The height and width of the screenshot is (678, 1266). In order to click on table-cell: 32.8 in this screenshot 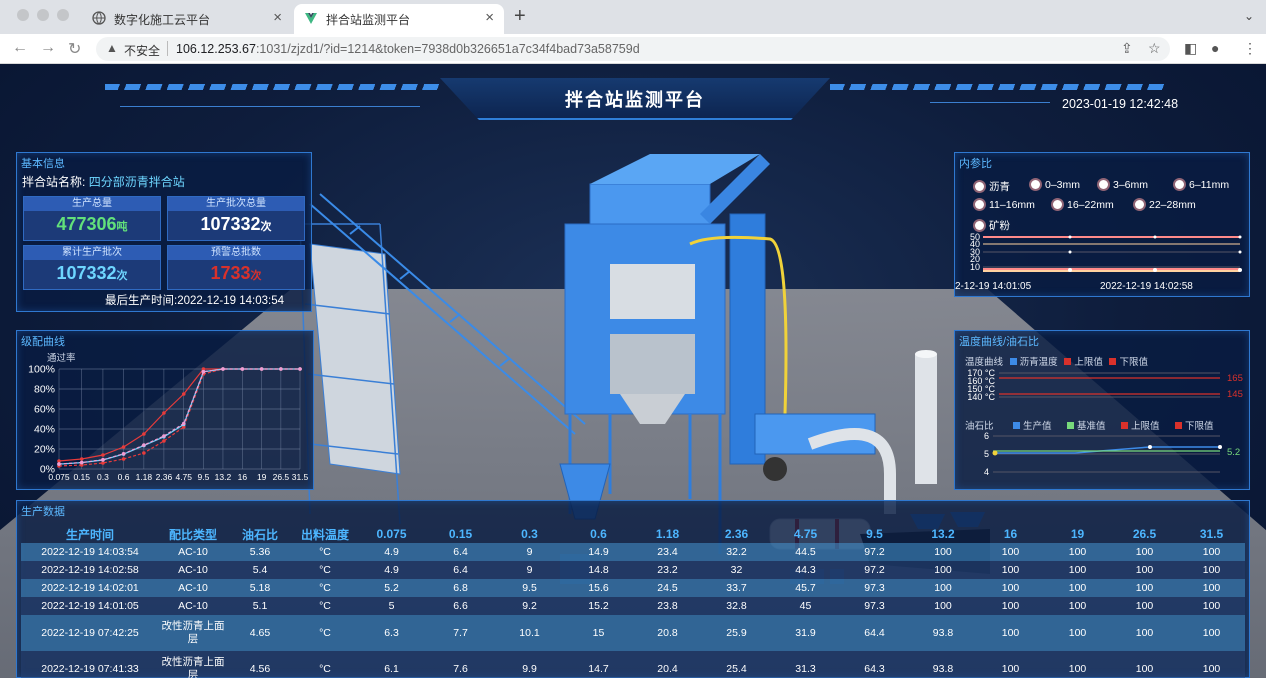, I will do `click(736, 606)`.